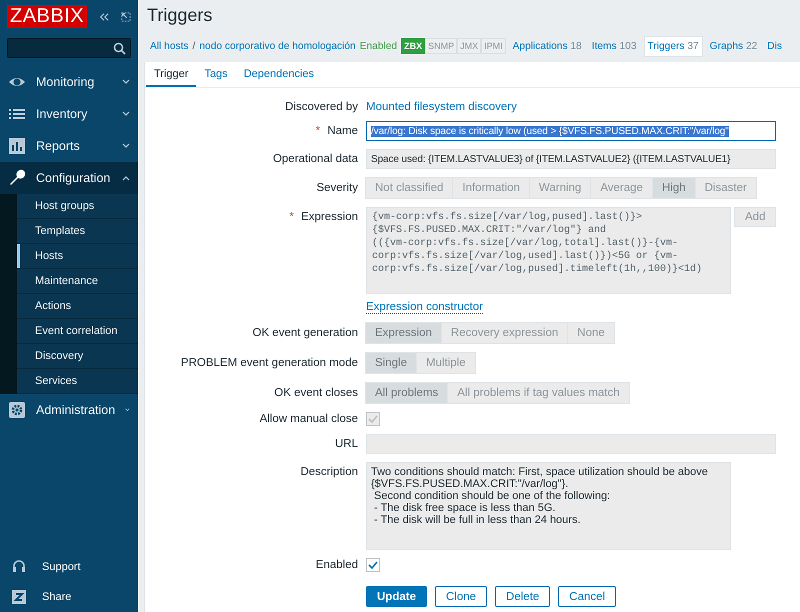 The image size is (800, 612). What do you see at coordinates (733, 46) in the screenshot?
I see `host-tab: Graphs 22` at bounding box center [733, 46].